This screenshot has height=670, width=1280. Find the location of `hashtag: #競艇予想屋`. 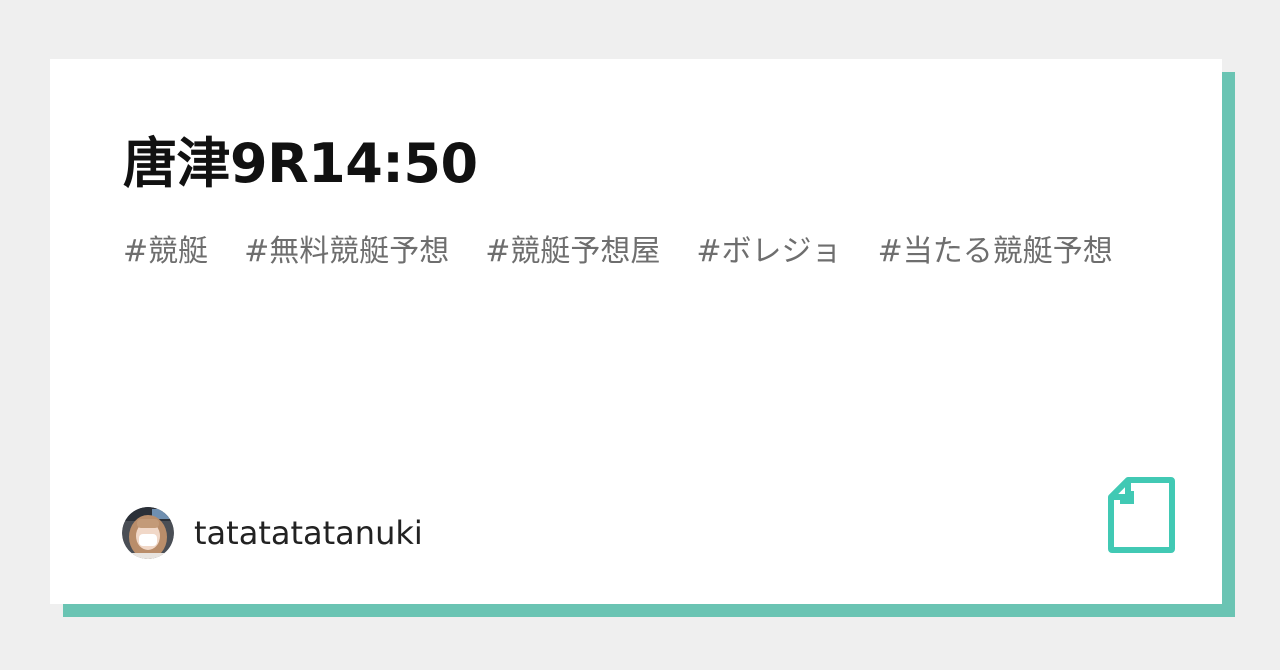

hashtag: #競艇予想屋 is located at coordinates (572, 252).